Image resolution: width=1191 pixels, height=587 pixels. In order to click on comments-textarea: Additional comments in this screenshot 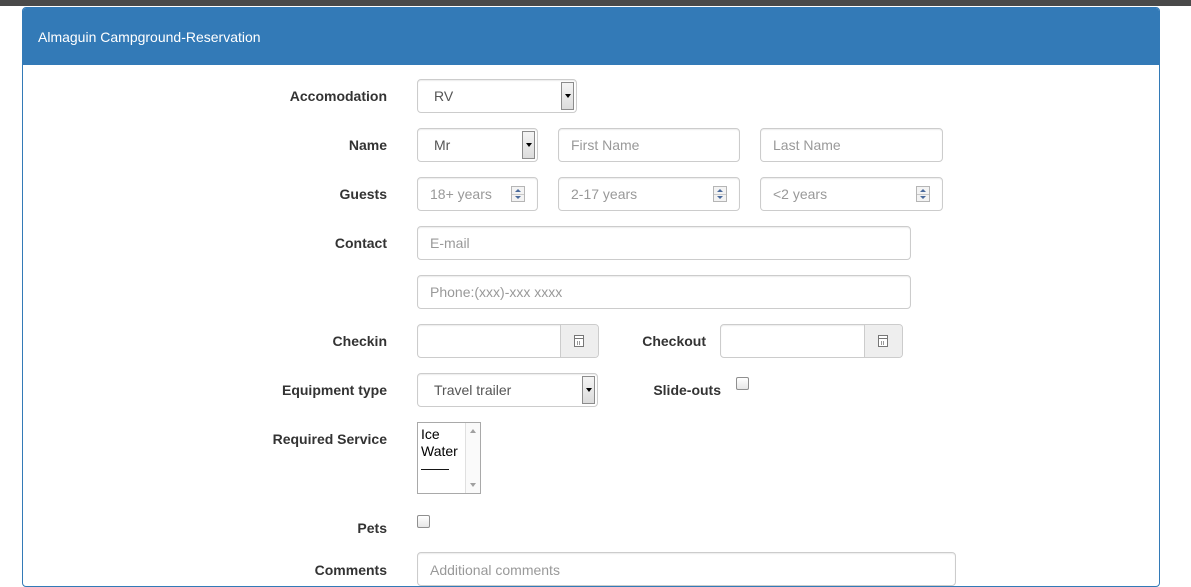, I will do `click(686, 569)`.